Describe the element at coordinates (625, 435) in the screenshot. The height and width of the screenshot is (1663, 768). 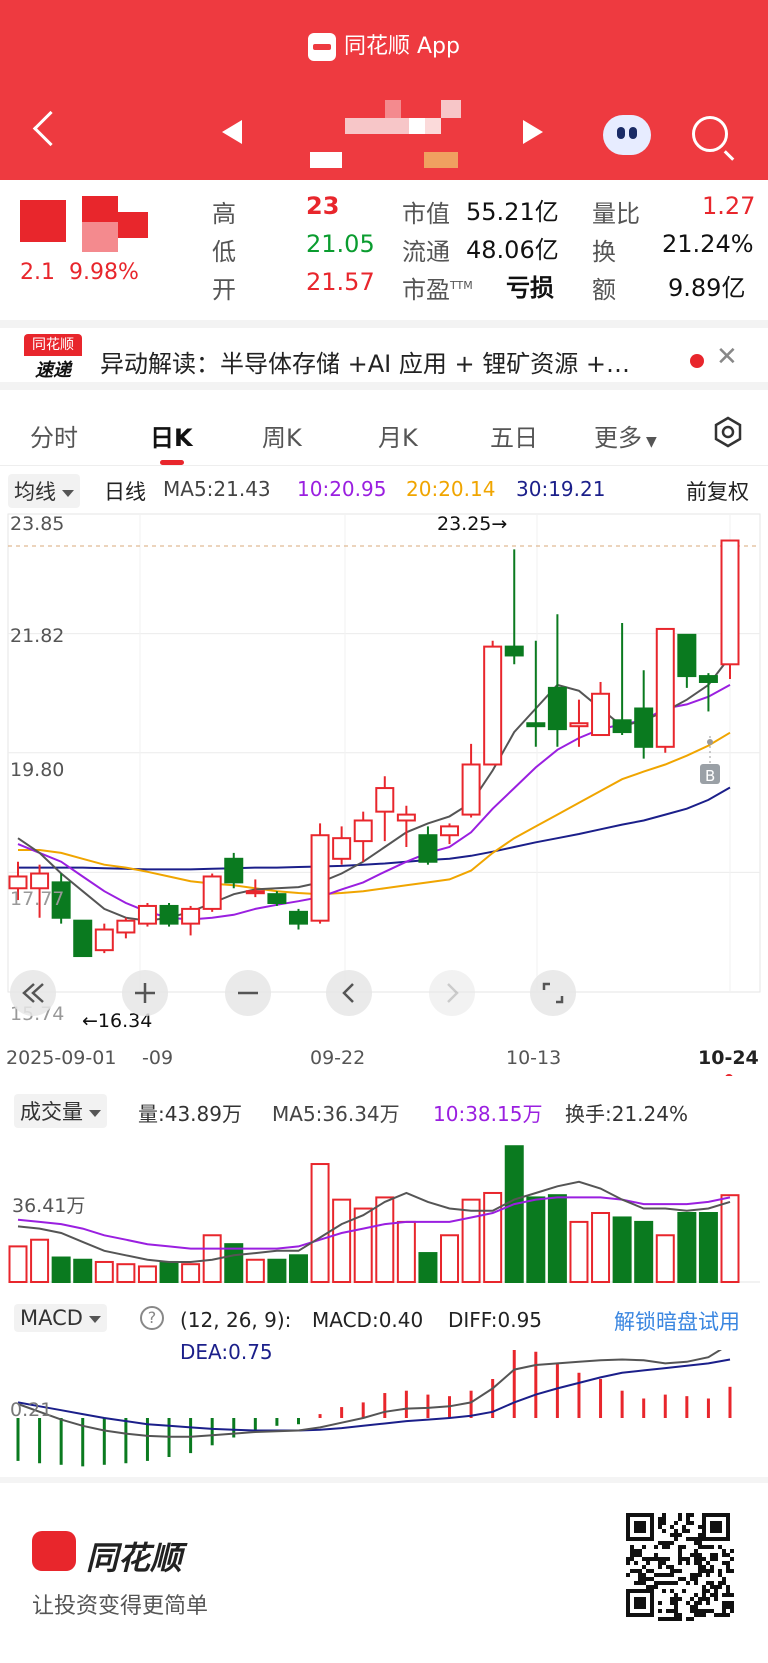
I see `tab-more: 更多 ▼` at that location.